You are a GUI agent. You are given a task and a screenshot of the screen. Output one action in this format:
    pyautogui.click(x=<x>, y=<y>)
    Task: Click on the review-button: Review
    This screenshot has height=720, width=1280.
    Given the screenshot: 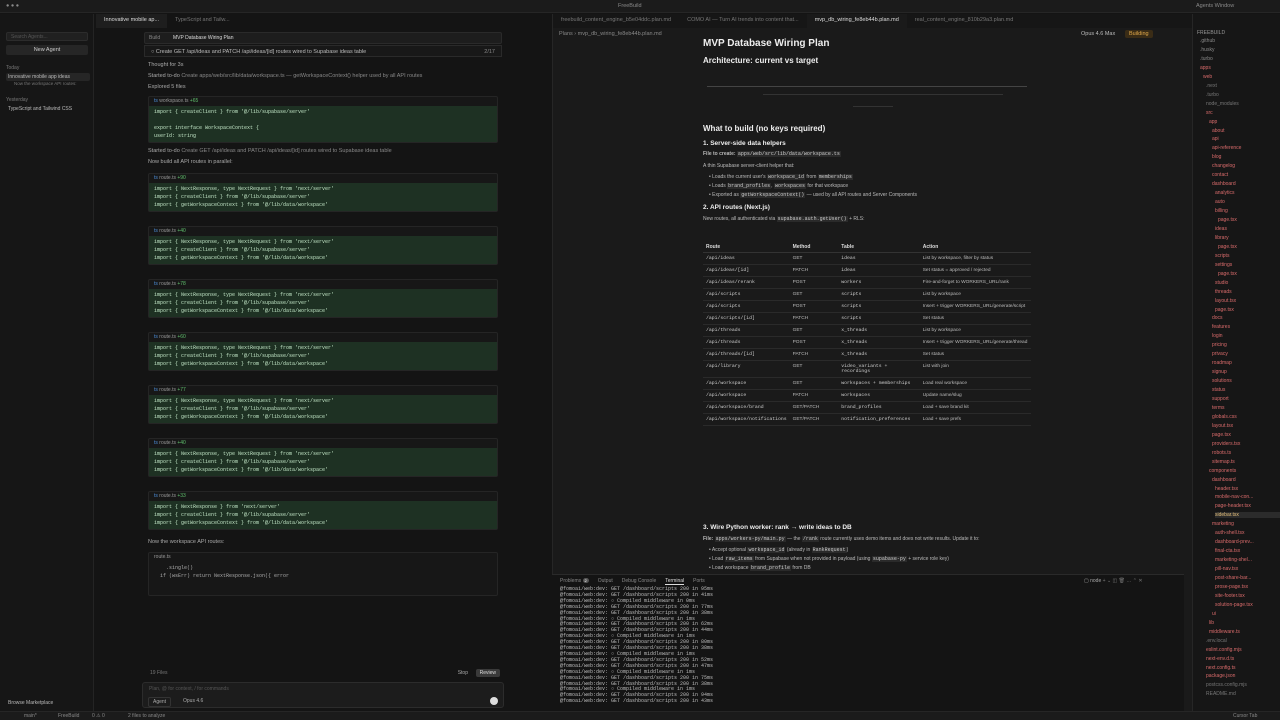 What is the action you would take?
    pyautogui.click(x=487, y=673)
    